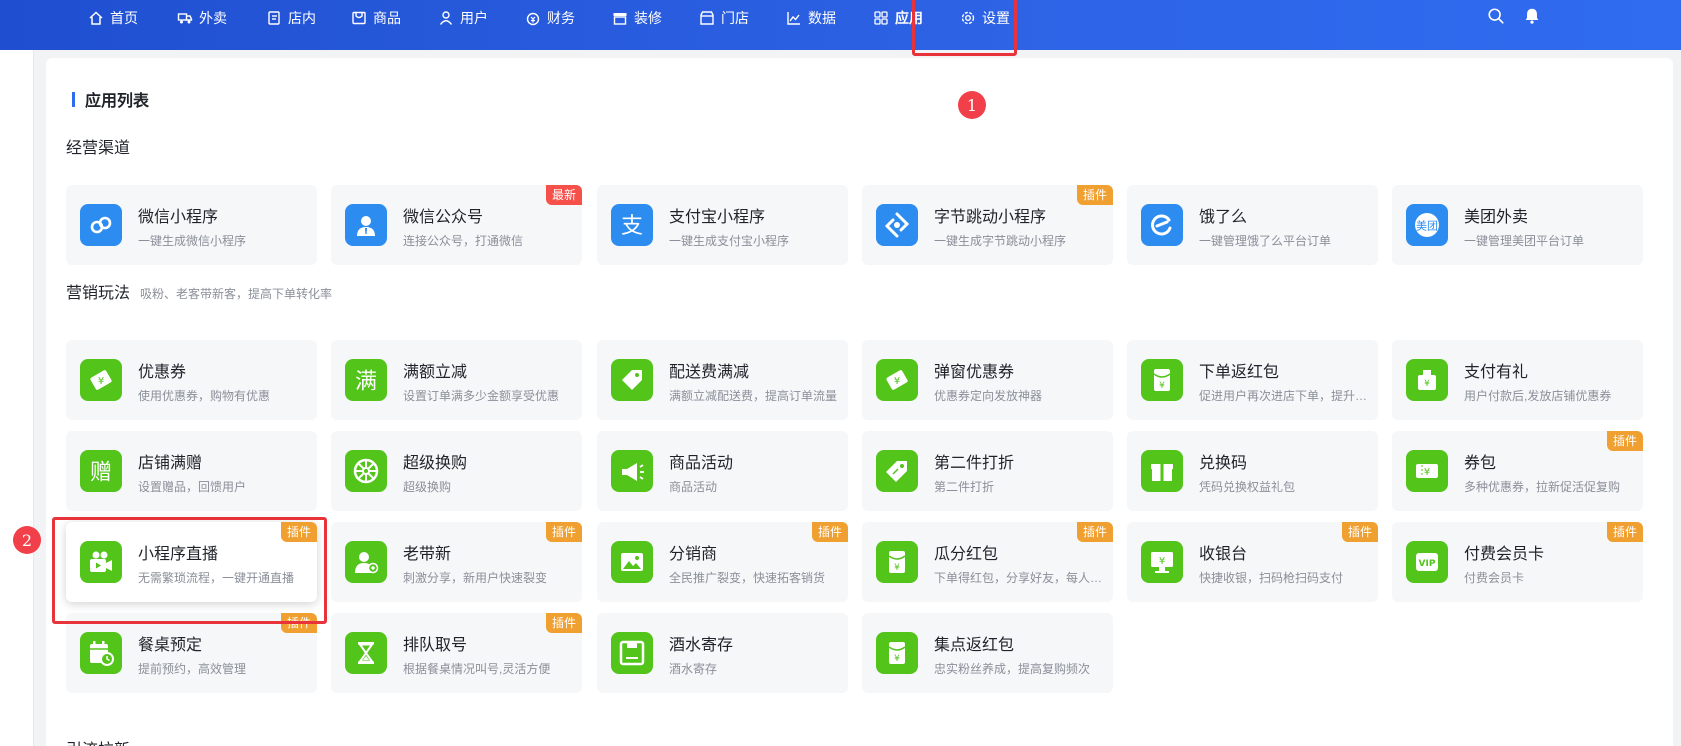 Image resolution: width=1681 pixels, height=746 pixels. What do you see at coordinates (1162, 225) in the screenshot?
I see `eleme-icon` at bounding box center [1162, 225].